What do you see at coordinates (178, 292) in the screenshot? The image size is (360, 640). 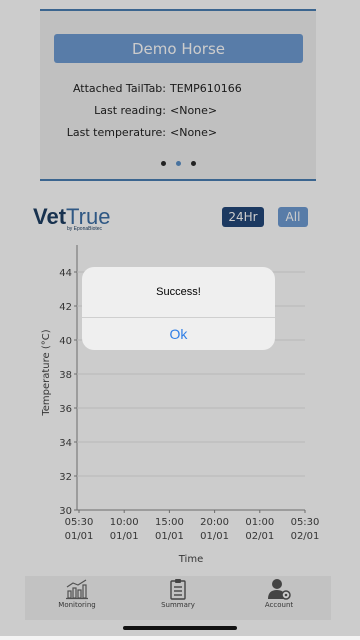 I see `dialog-title: Success!` at bounding box center [178, 292].